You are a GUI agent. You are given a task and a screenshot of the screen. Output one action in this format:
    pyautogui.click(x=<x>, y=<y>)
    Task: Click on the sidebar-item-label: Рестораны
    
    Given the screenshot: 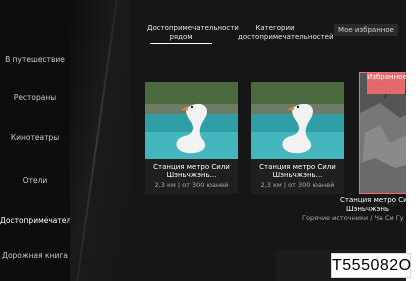 What is the action you would take?
    pyautogui.click(x=35, y=97)
    